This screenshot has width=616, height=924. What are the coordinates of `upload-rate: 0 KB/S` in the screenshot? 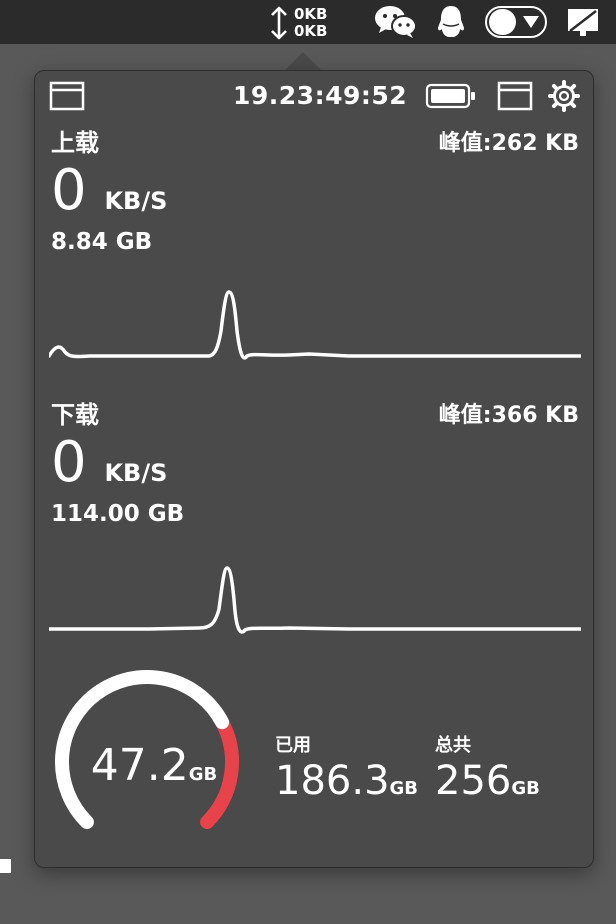 It's located at (109, 196).